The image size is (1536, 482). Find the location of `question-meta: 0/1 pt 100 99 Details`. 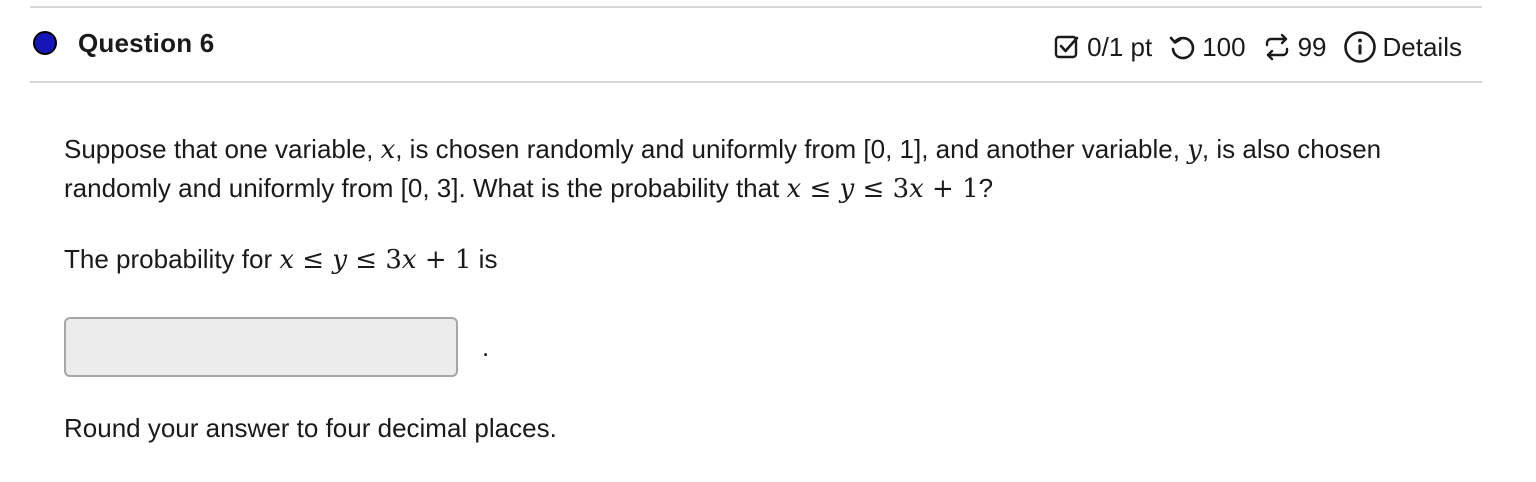

question-meta: 0/1 pt 100 99 Details is located at coordinates (1257, 47).